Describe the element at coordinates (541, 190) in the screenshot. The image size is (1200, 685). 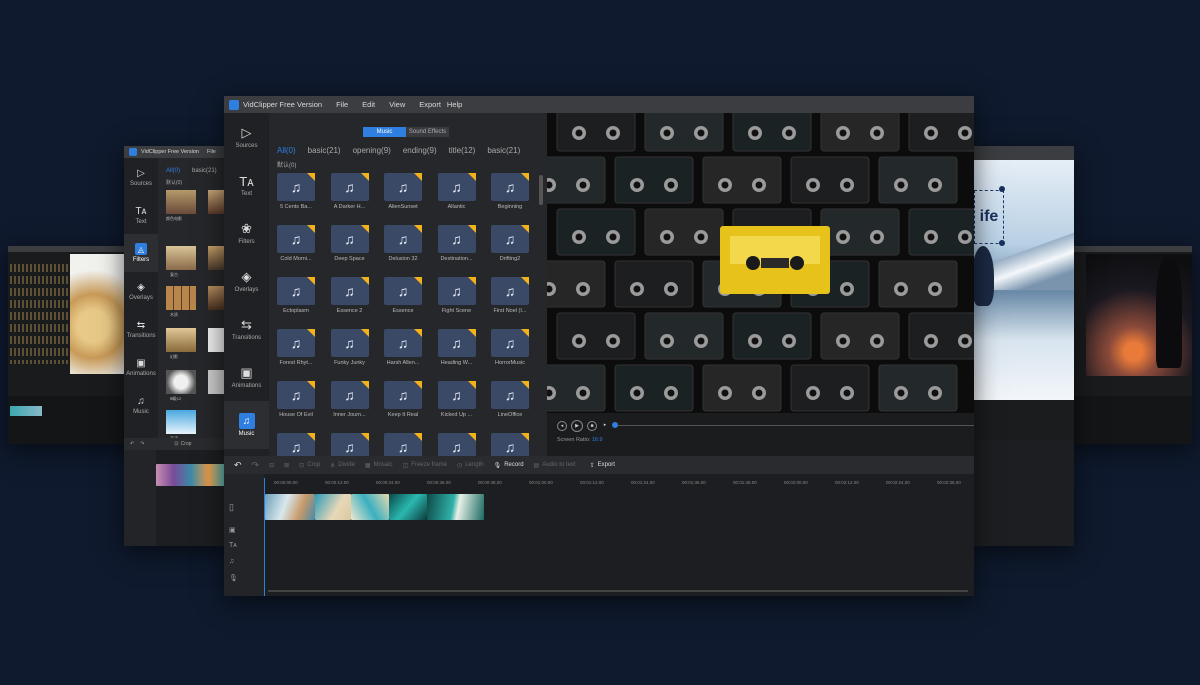
I see `library-scrollbar` at that location.